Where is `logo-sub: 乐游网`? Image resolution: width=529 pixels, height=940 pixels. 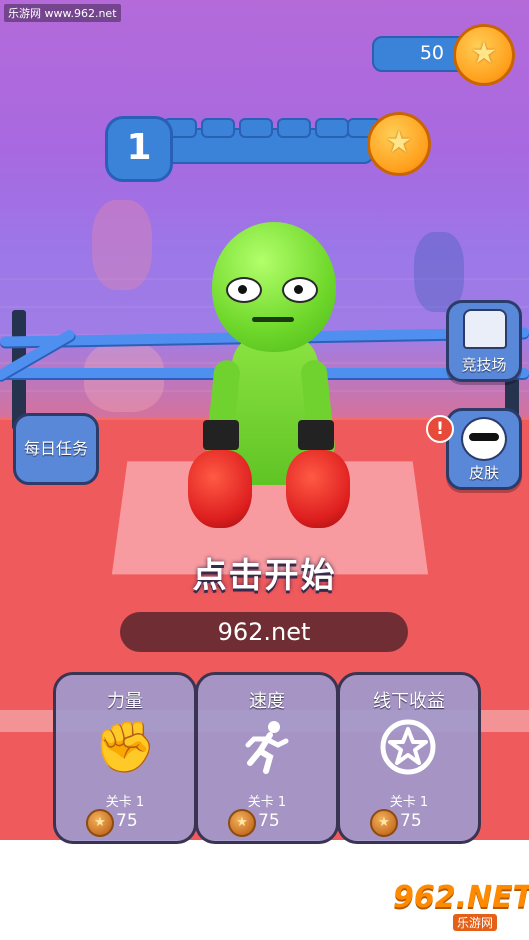 logo-sub: 乐游网 is located at coordinates (475, 922).